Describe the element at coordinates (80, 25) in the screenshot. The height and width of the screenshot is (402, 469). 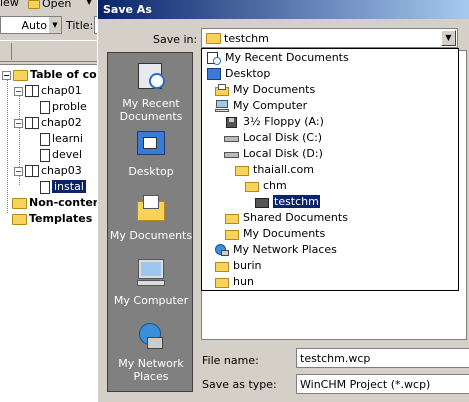
I see `title-label: Title:` at that location.